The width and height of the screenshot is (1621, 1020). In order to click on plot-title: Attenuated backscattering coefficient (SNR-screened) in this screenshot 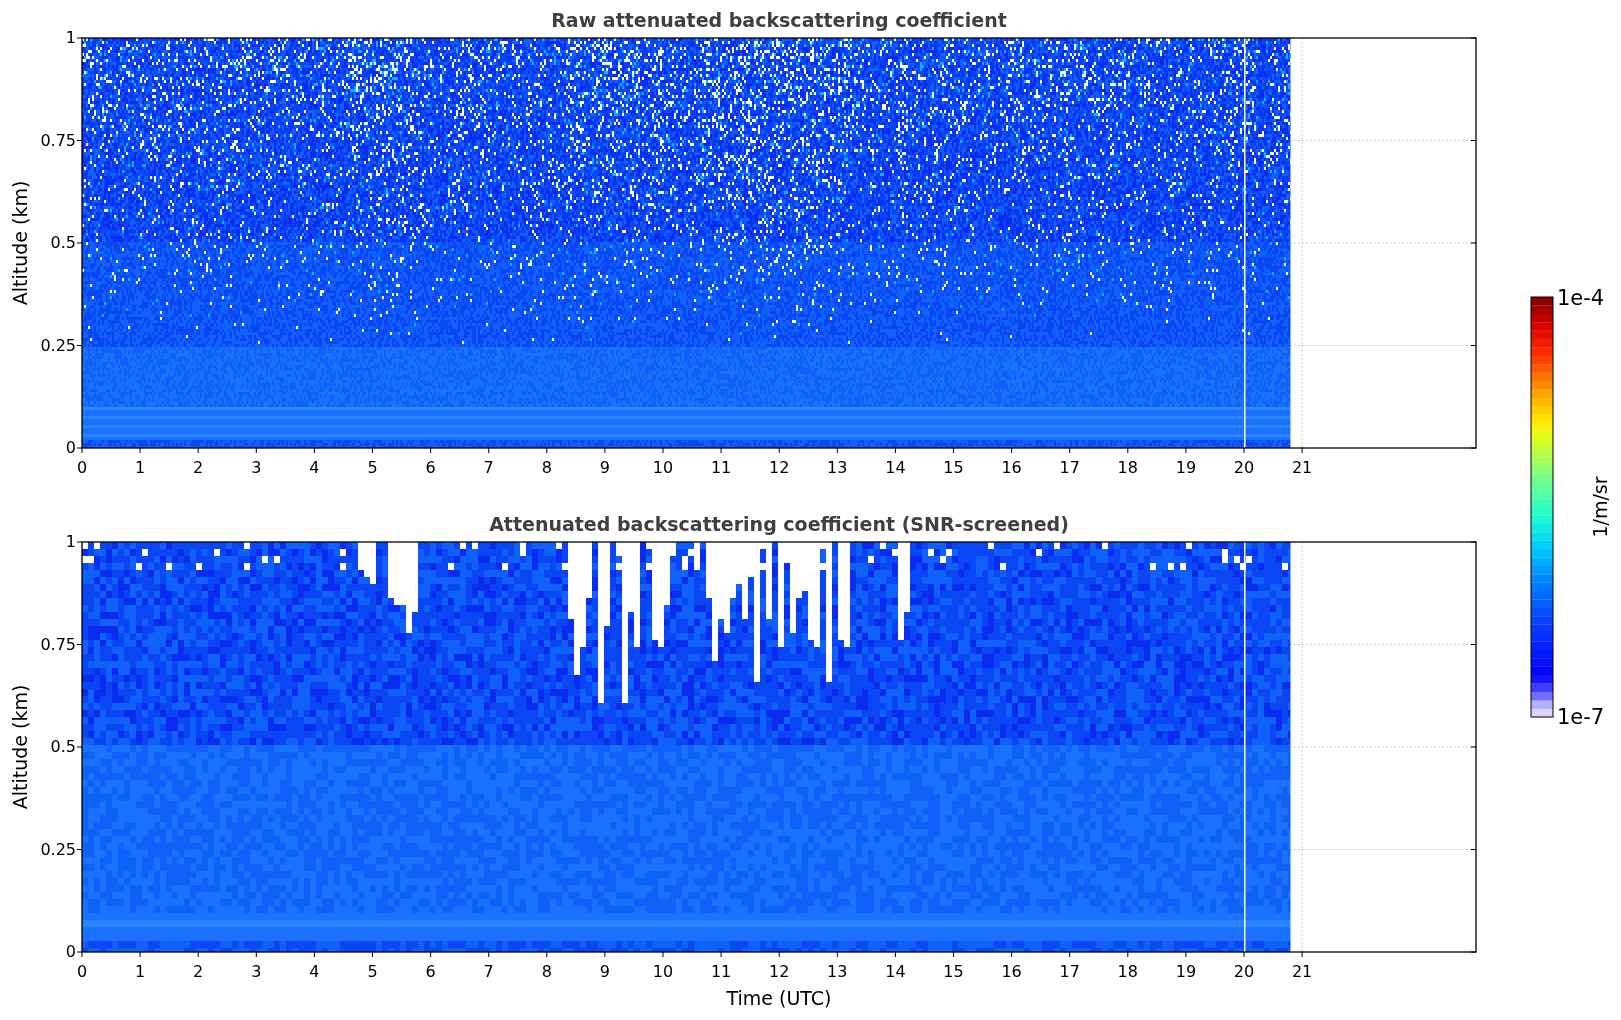, I will do `click(779, 524)`.